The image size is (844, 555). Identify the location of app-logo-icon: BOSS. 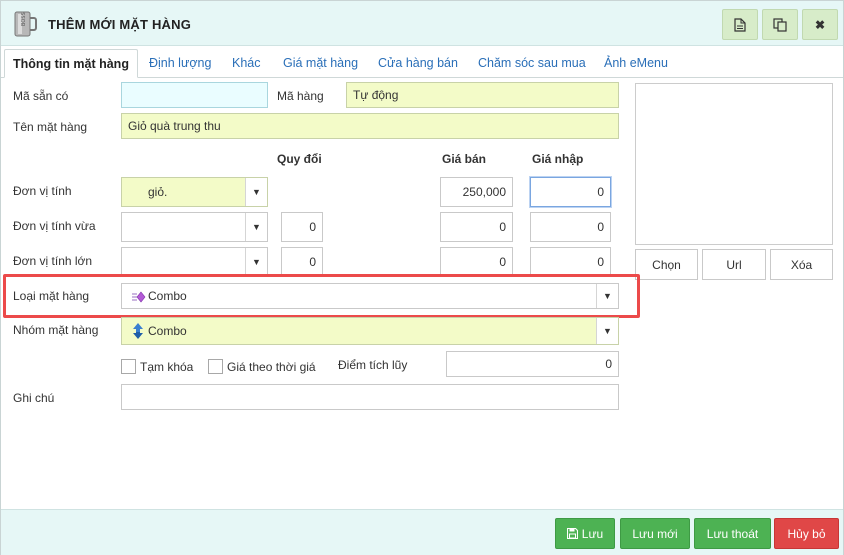
(25, 24).